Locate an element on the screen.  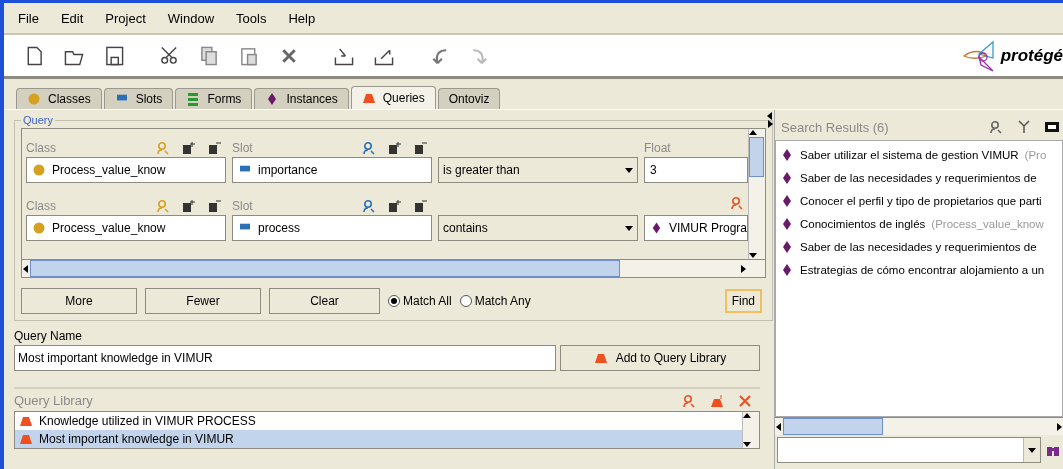
tab: Instances is located at coordinates (301, 98).